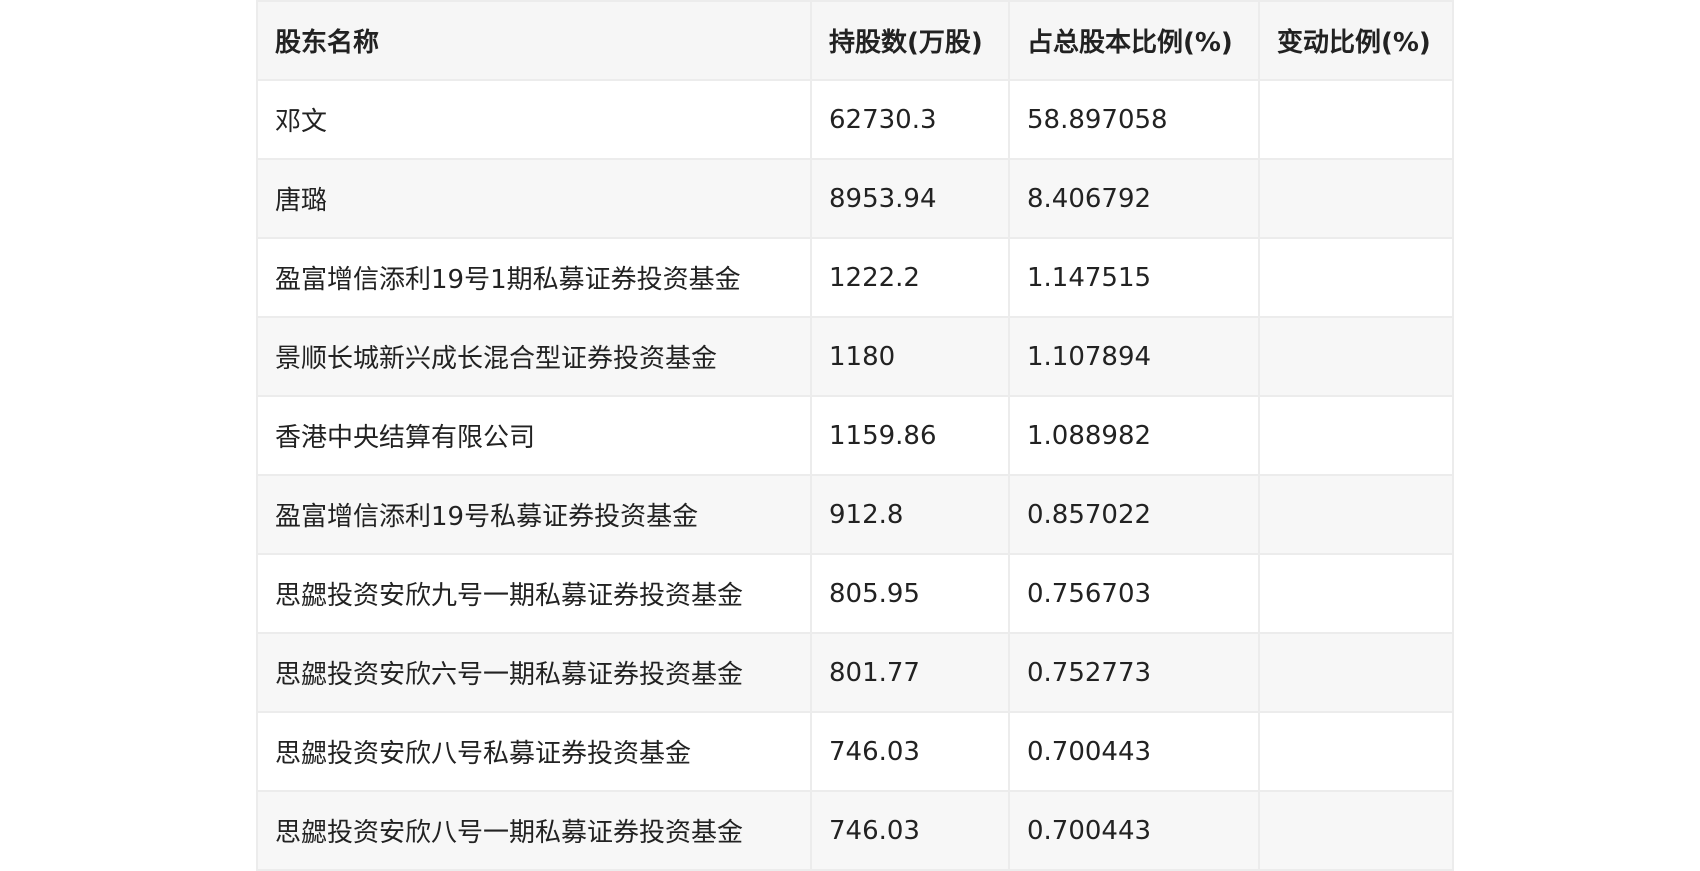  Describe the element at coordinates (910, 514) in the screenshot. I see `cell-shares-held: 912.8` at that location.